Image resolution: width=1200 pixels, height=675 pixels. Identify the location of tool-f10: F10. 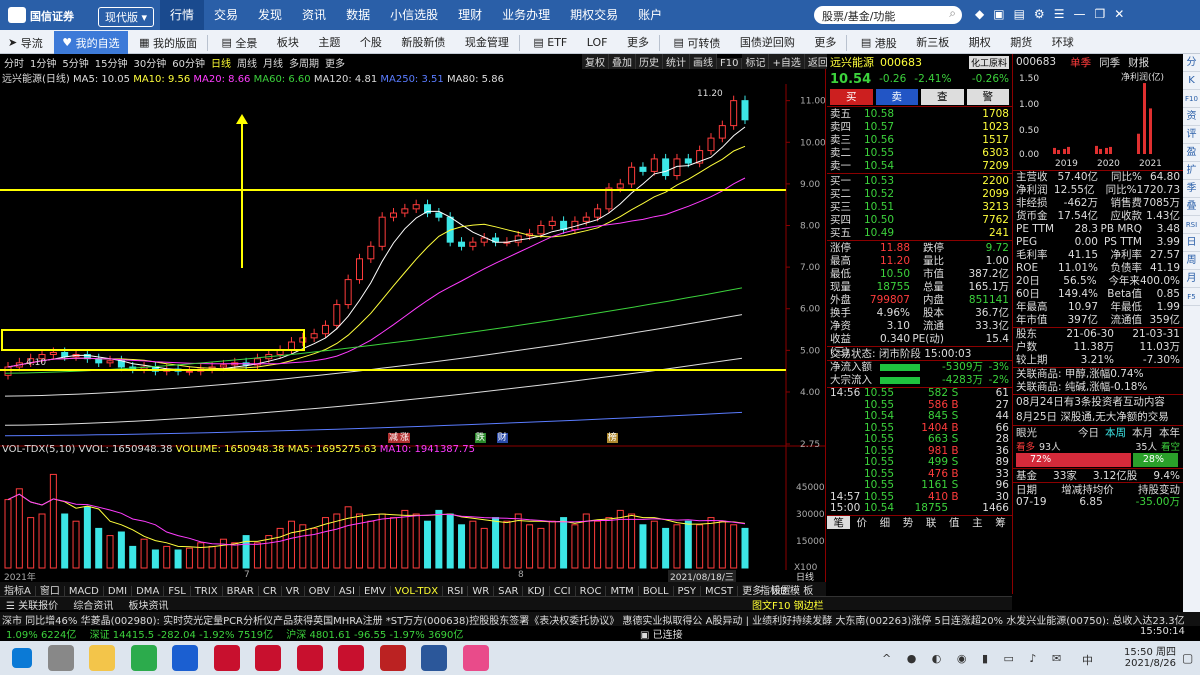
(730, 63).